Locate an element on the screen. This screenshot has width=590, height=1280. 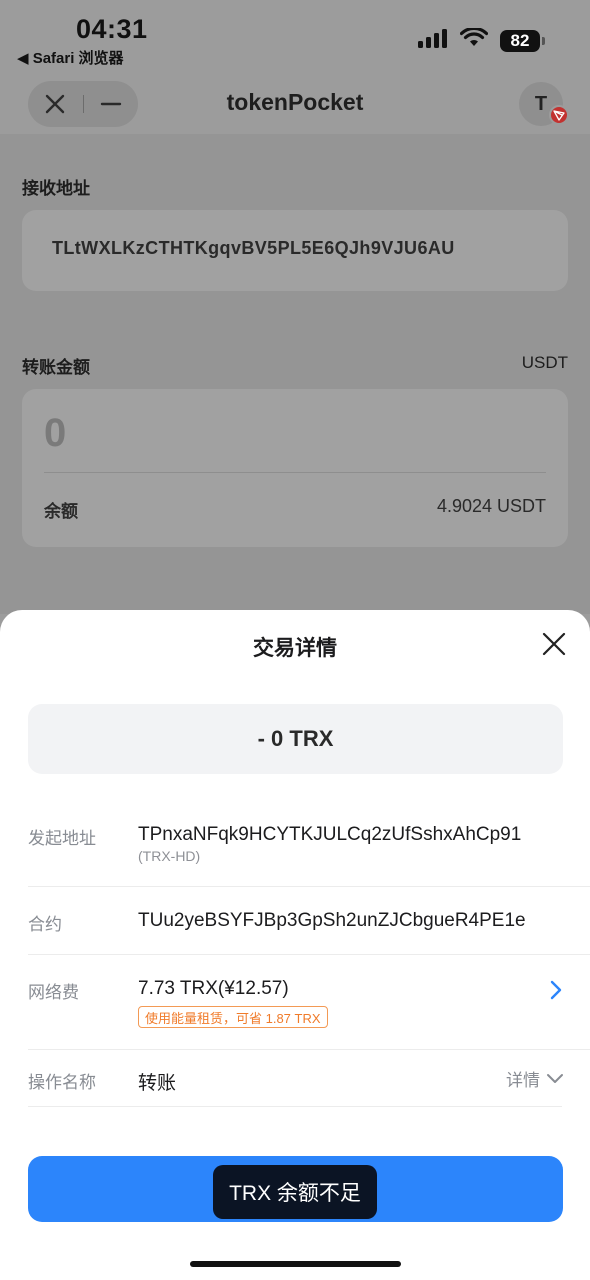
account-avatar: T is located at coordinates (544, 104).